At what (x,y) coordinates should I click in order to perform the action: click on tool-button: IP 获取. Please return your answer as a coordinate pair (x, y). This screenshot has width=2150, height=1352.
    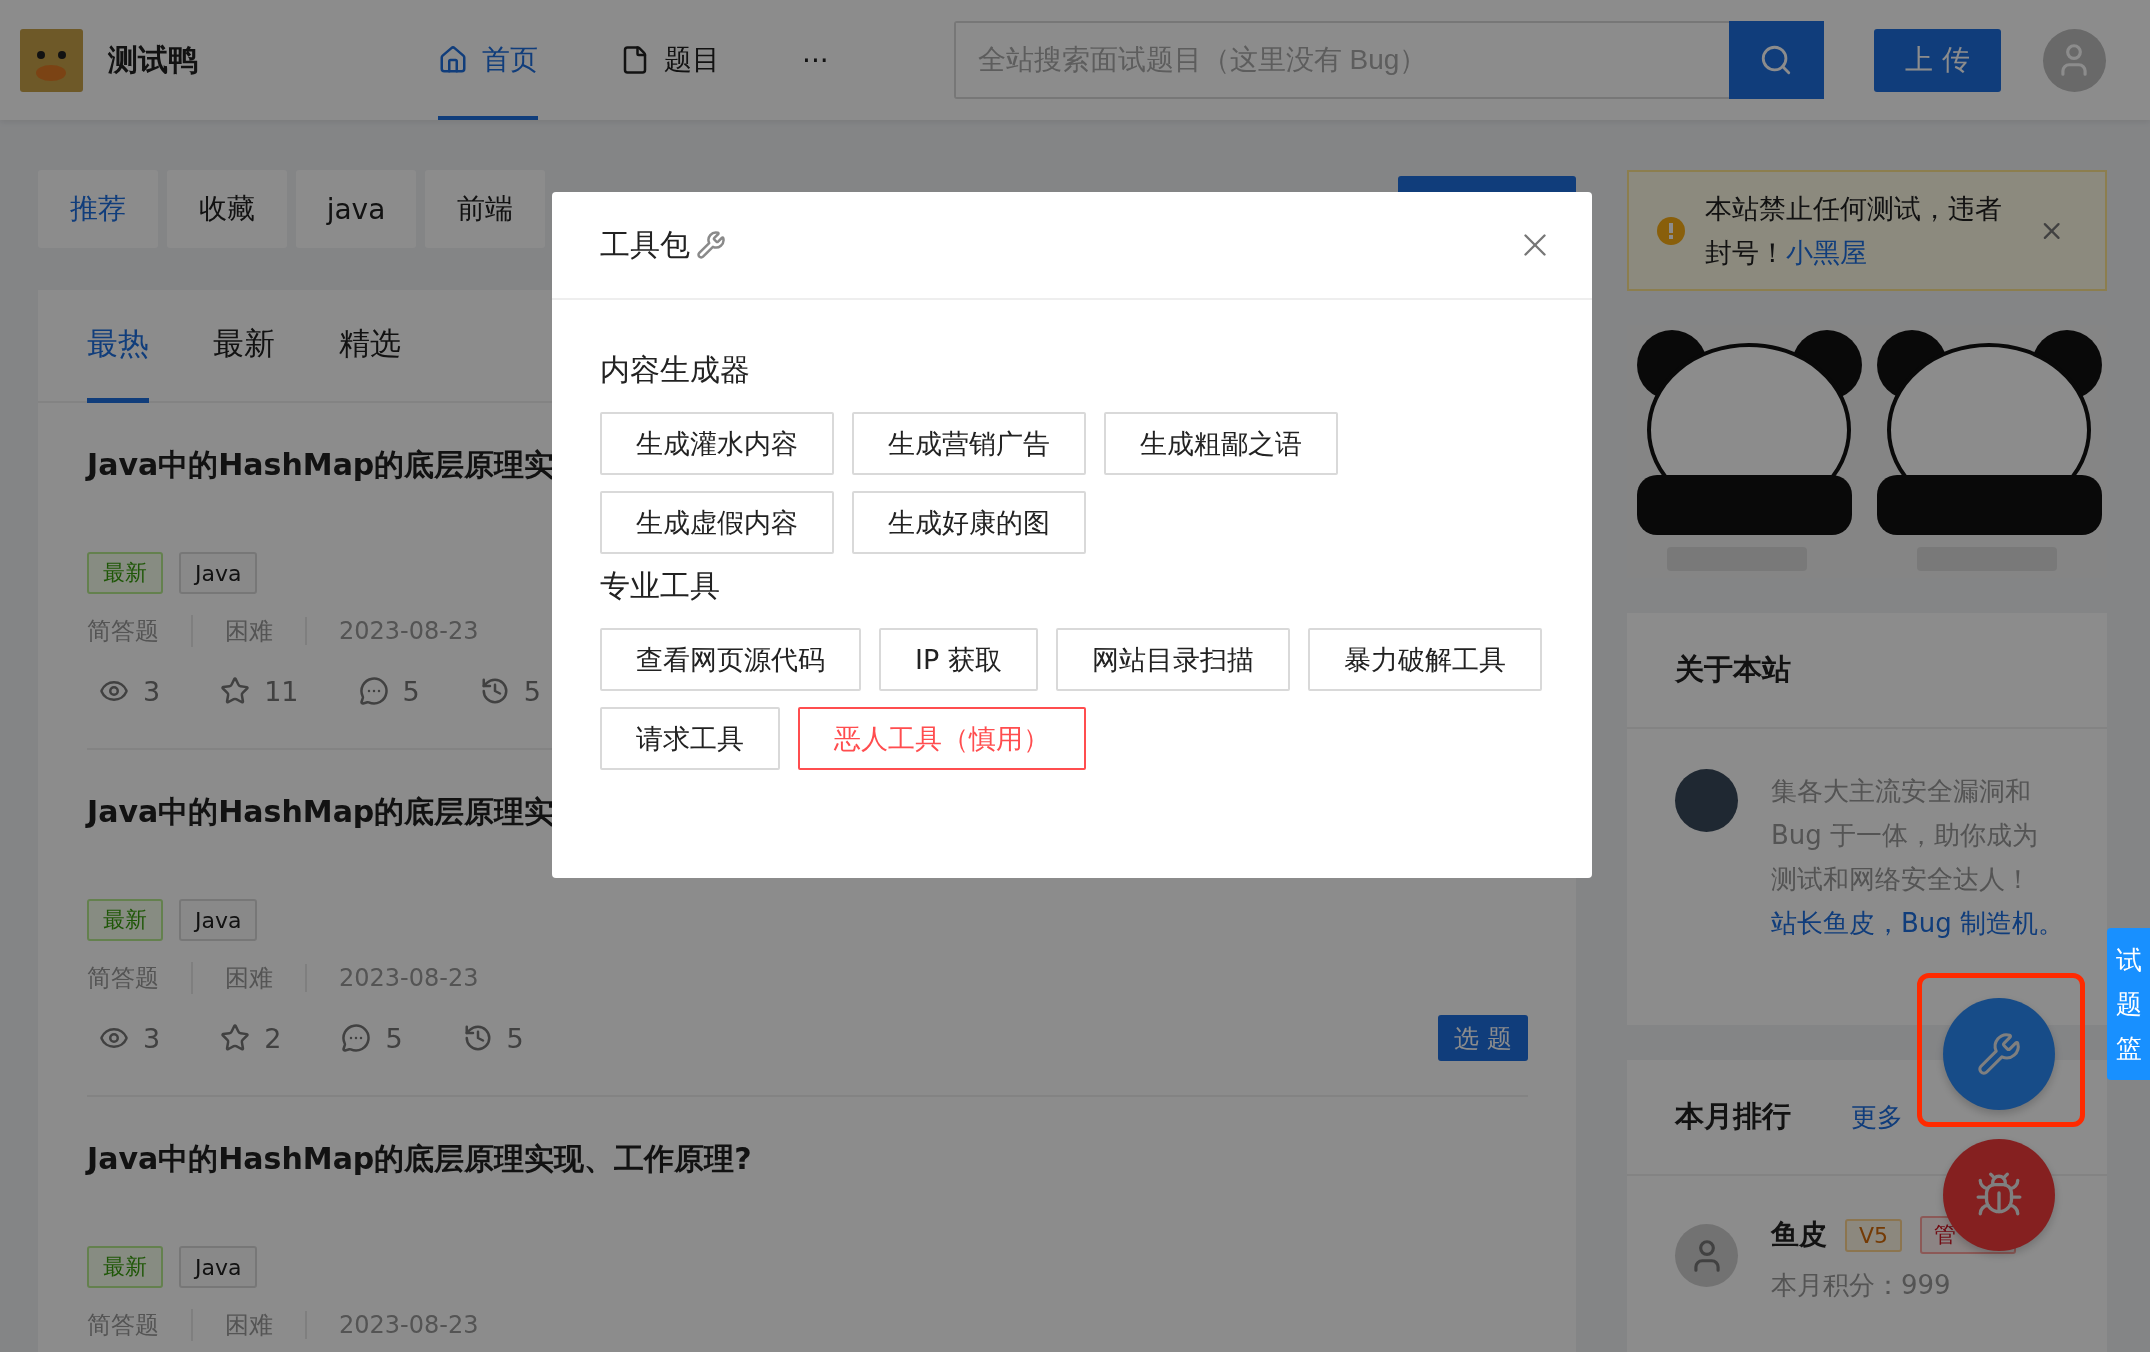
    Looking at the image, I should click on (958, 659).